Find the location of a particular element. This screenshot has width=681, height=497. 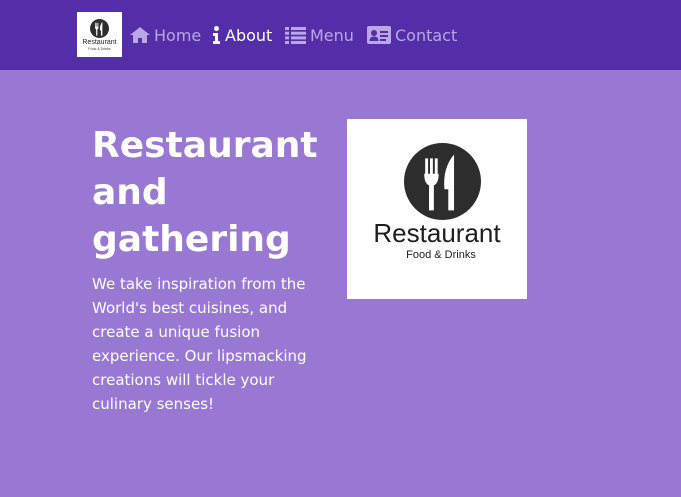

home-icon is located at coordinates (140, 35).